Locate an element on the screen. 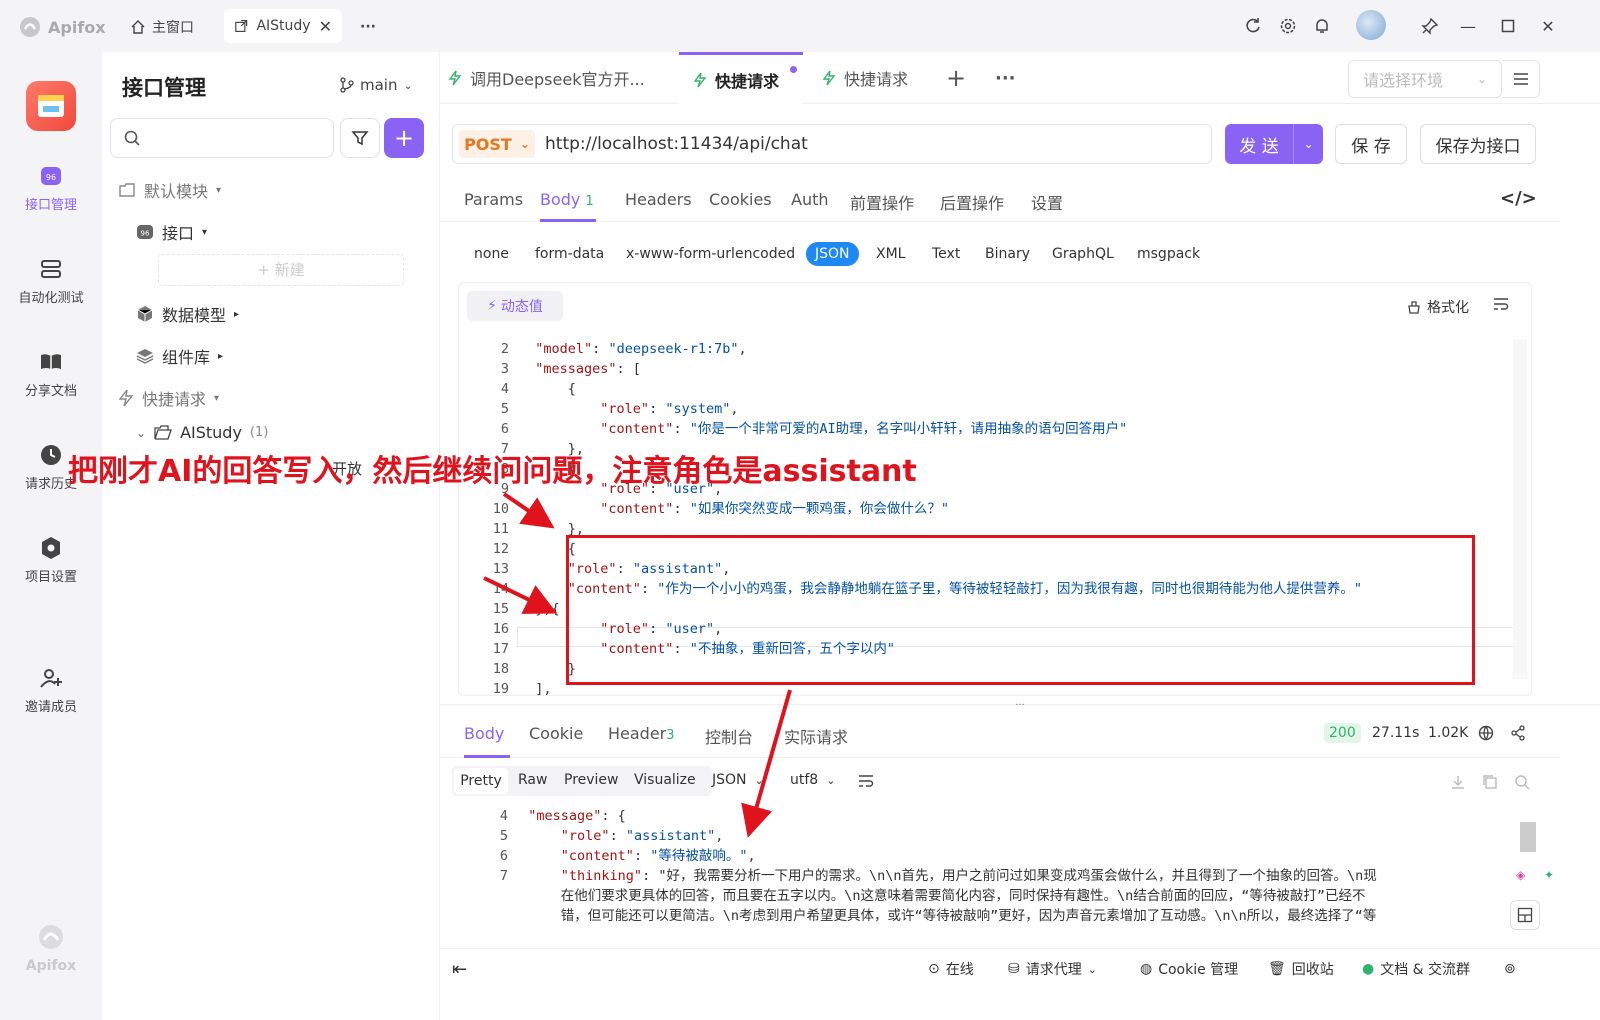  globe-icon is located at coordinates (1486, 735).